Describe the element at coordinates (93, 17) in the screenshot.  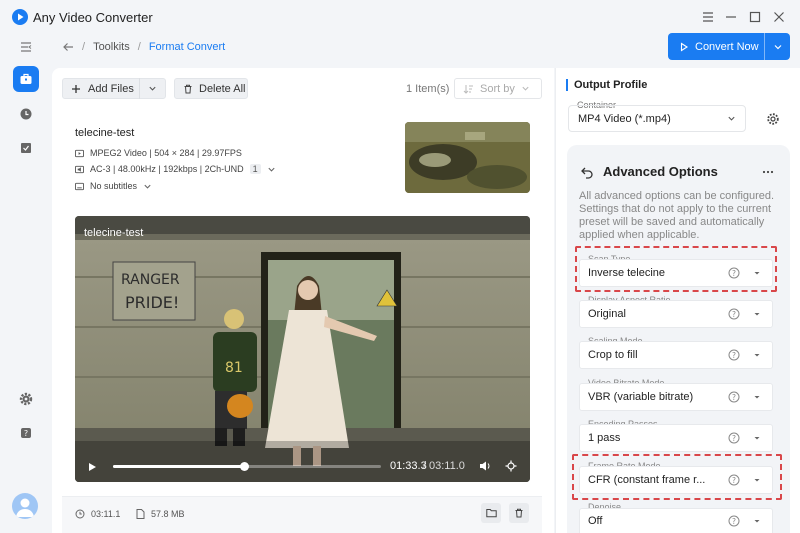
I see `app-title: Any Video Converter` at that location.